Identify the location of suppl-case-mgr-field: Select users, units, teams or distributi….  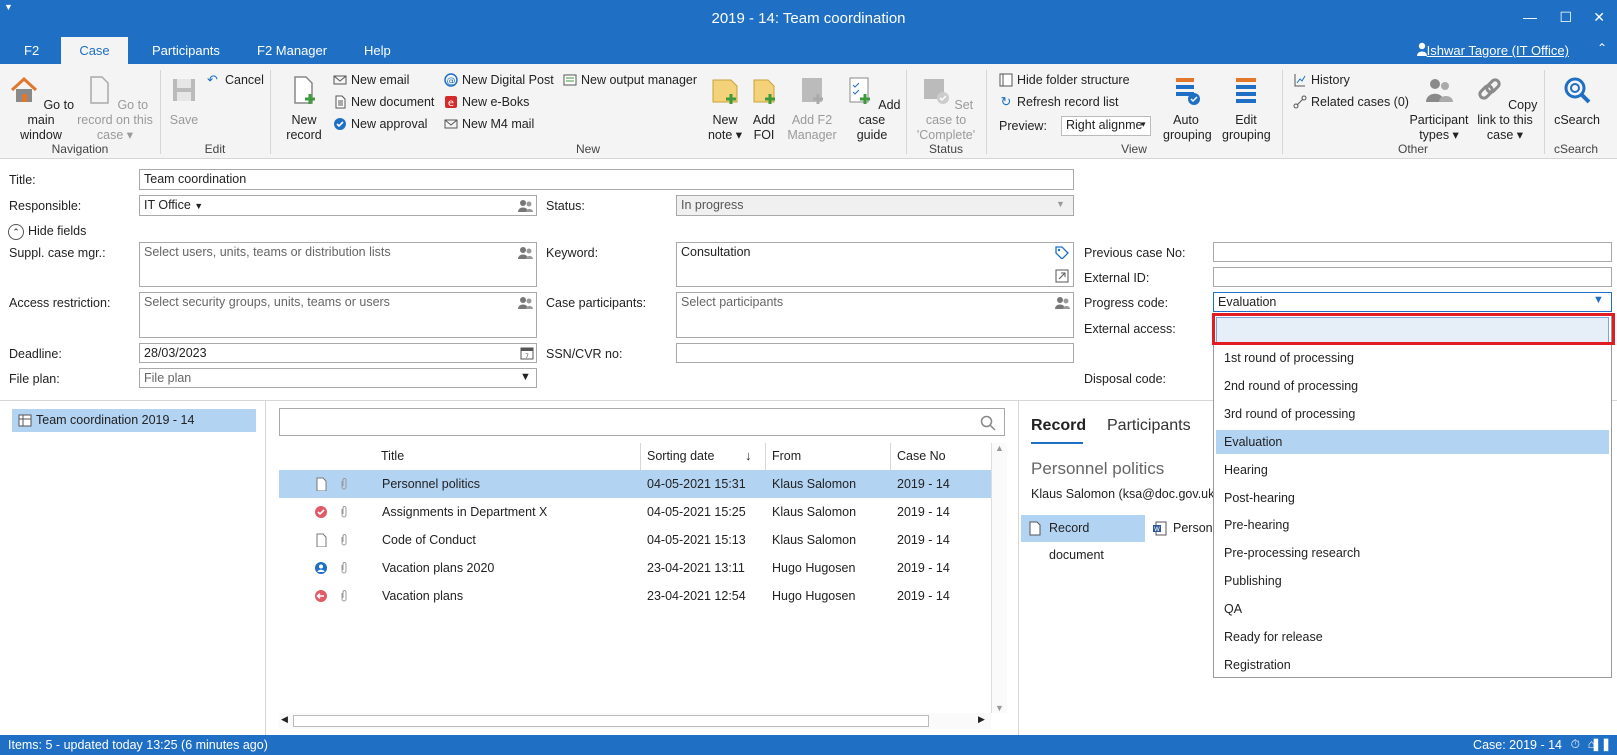
(338, 264).